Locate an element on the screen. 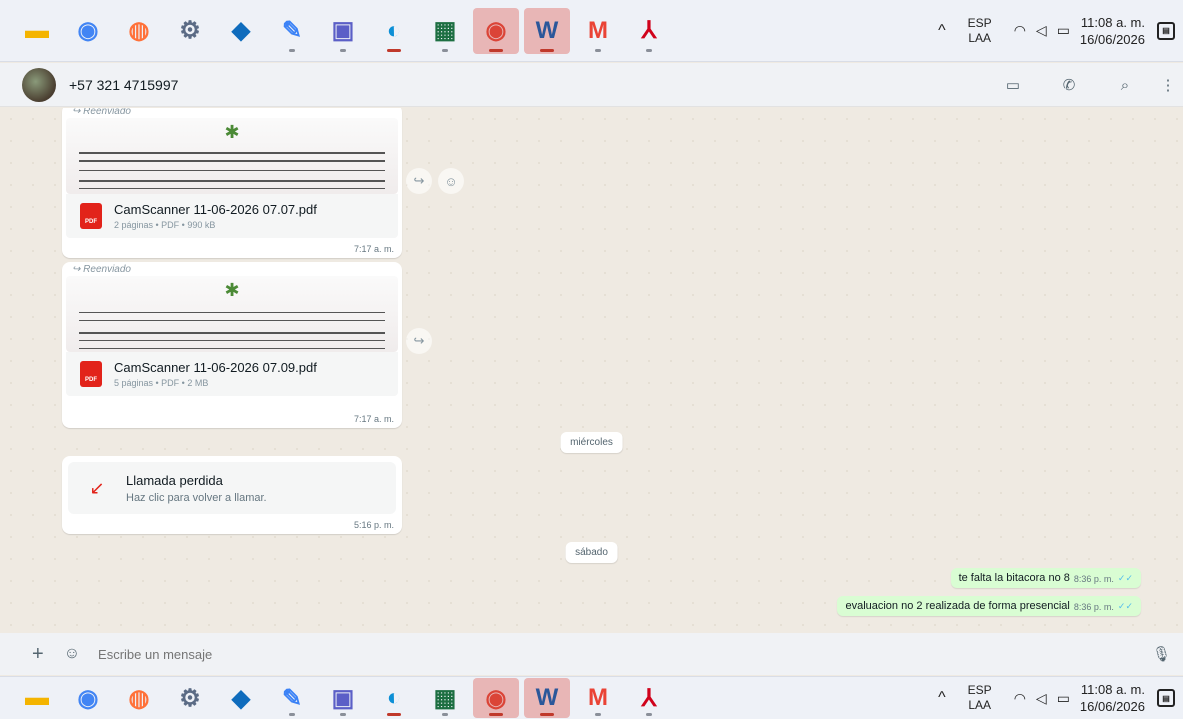  video-call-icon: ▭ is located at coordinates (1013, 85).